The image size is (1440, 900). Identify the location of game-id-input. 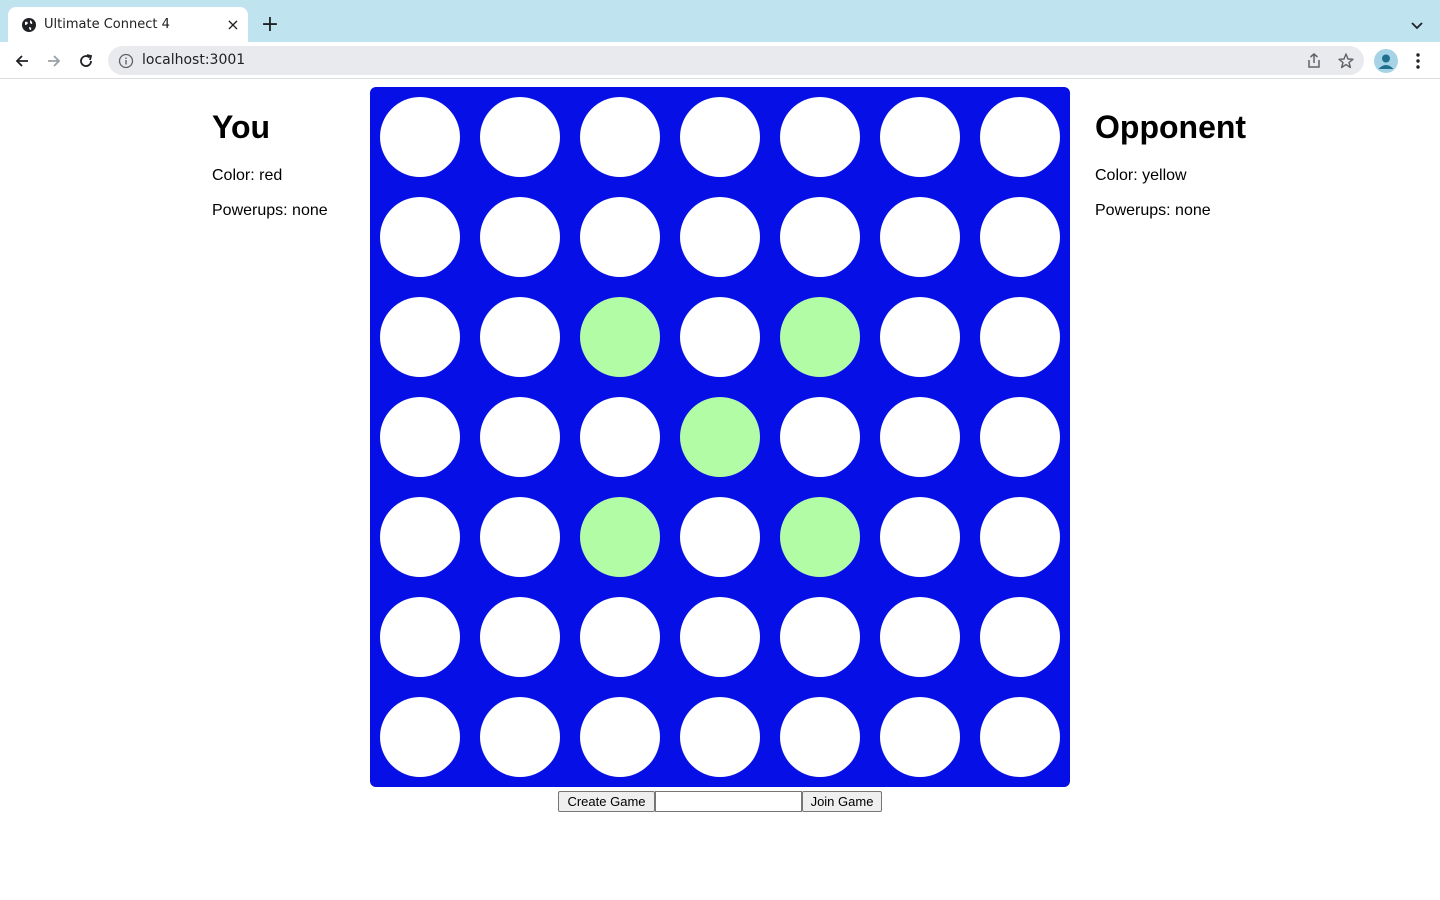
(728, 801).